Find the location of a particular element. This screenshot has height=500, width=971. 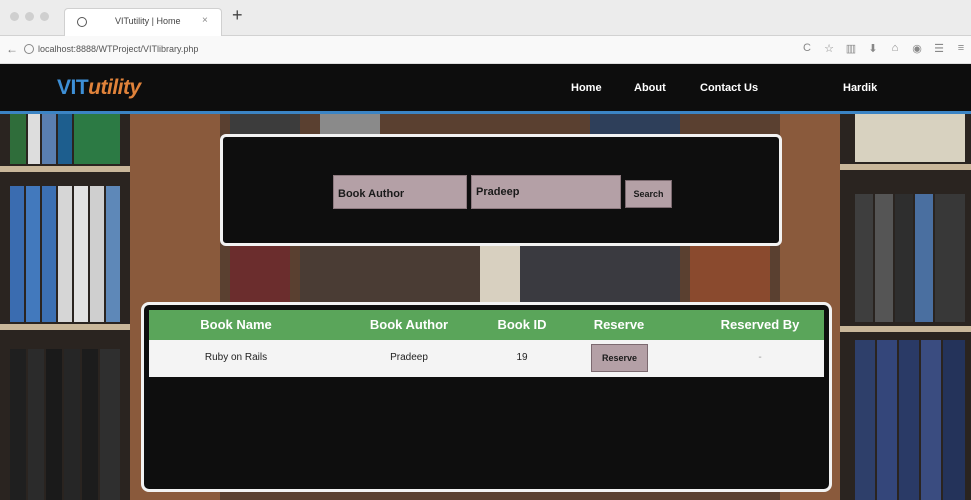

cell-book-id: 19 is located at coordinates (522, 357).